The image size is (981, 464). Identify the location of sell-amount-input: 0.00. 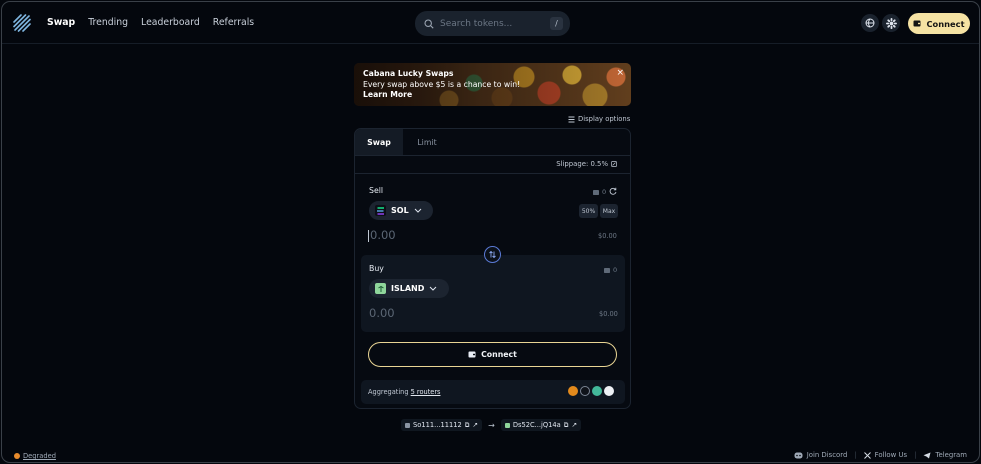
(382, 235).